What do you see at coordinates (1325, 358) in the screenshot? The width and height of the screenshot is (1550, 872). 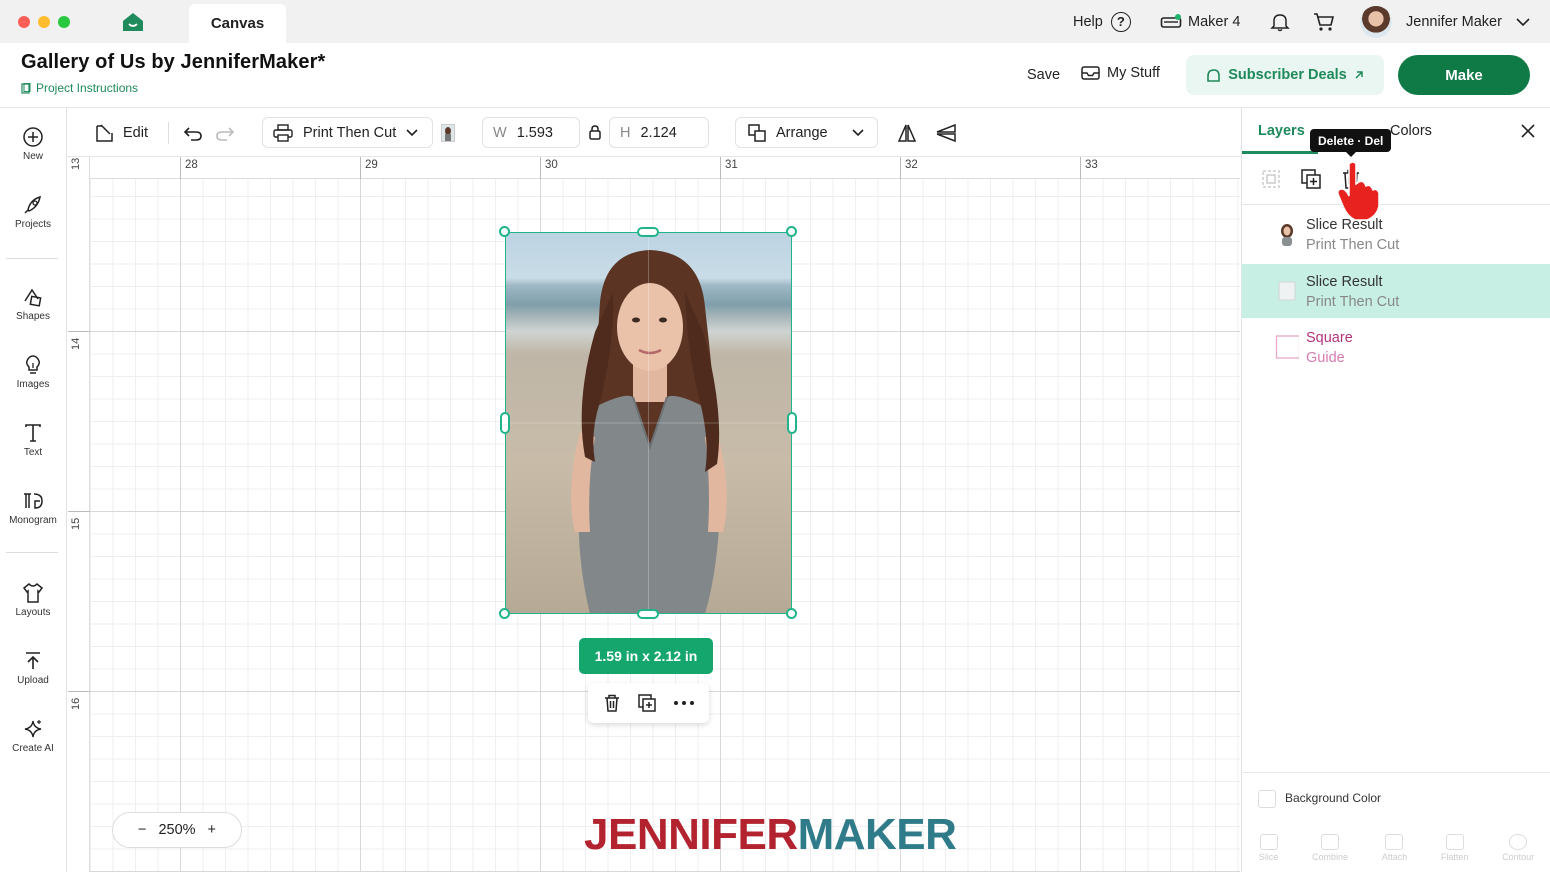 I see `layer-type: Guide` at bounding box center [1325, 358].